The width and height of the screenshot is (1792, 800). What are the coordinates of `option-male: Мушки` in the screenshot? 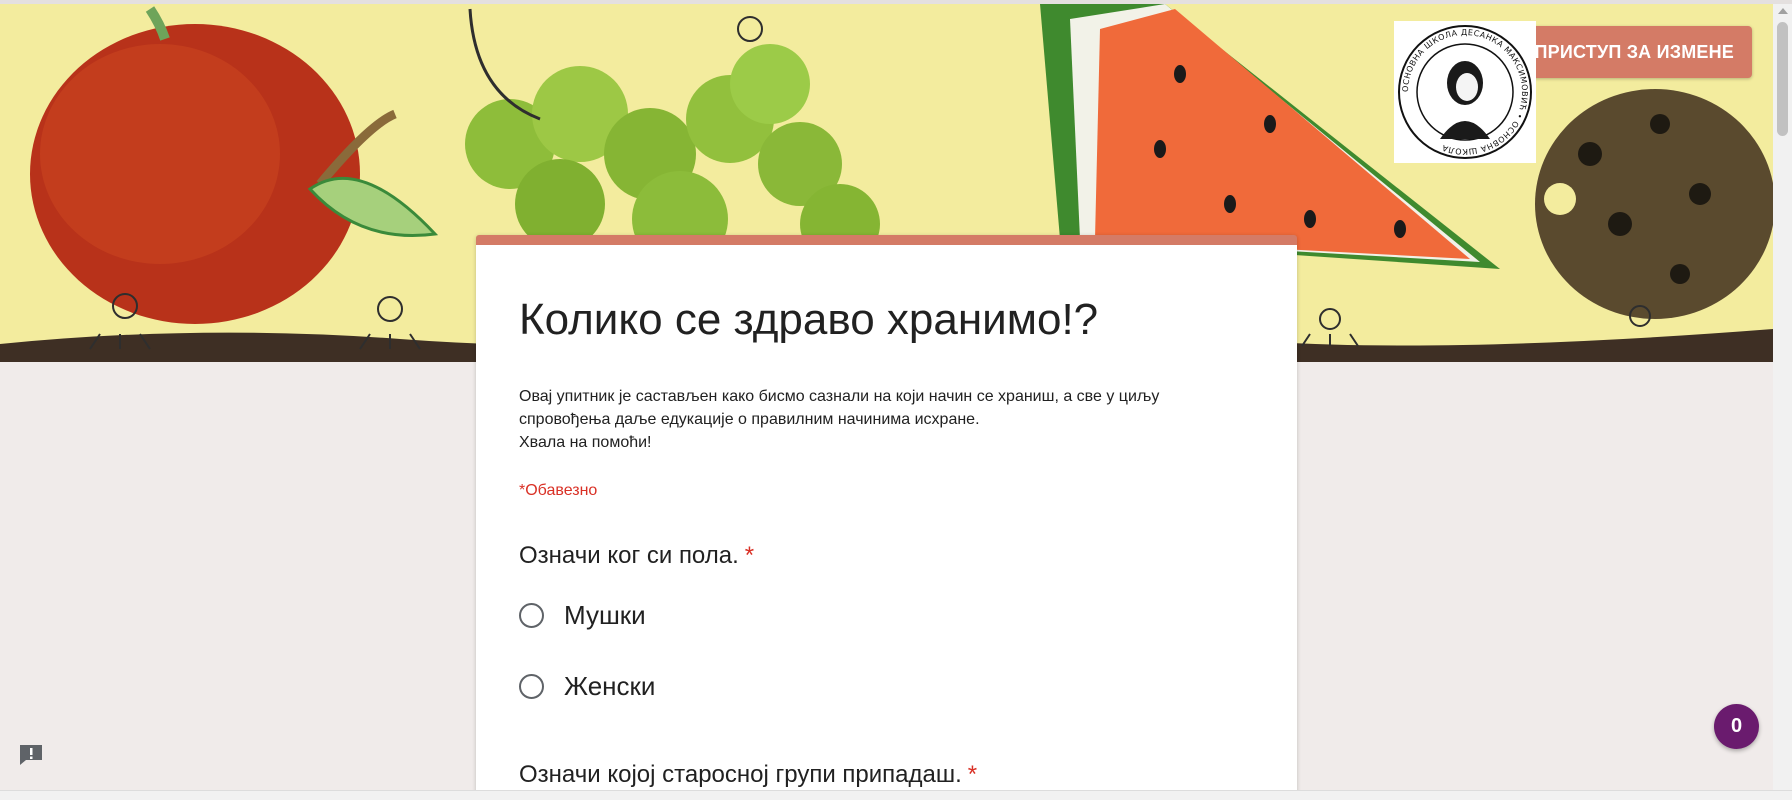 It's located at (582, 615).